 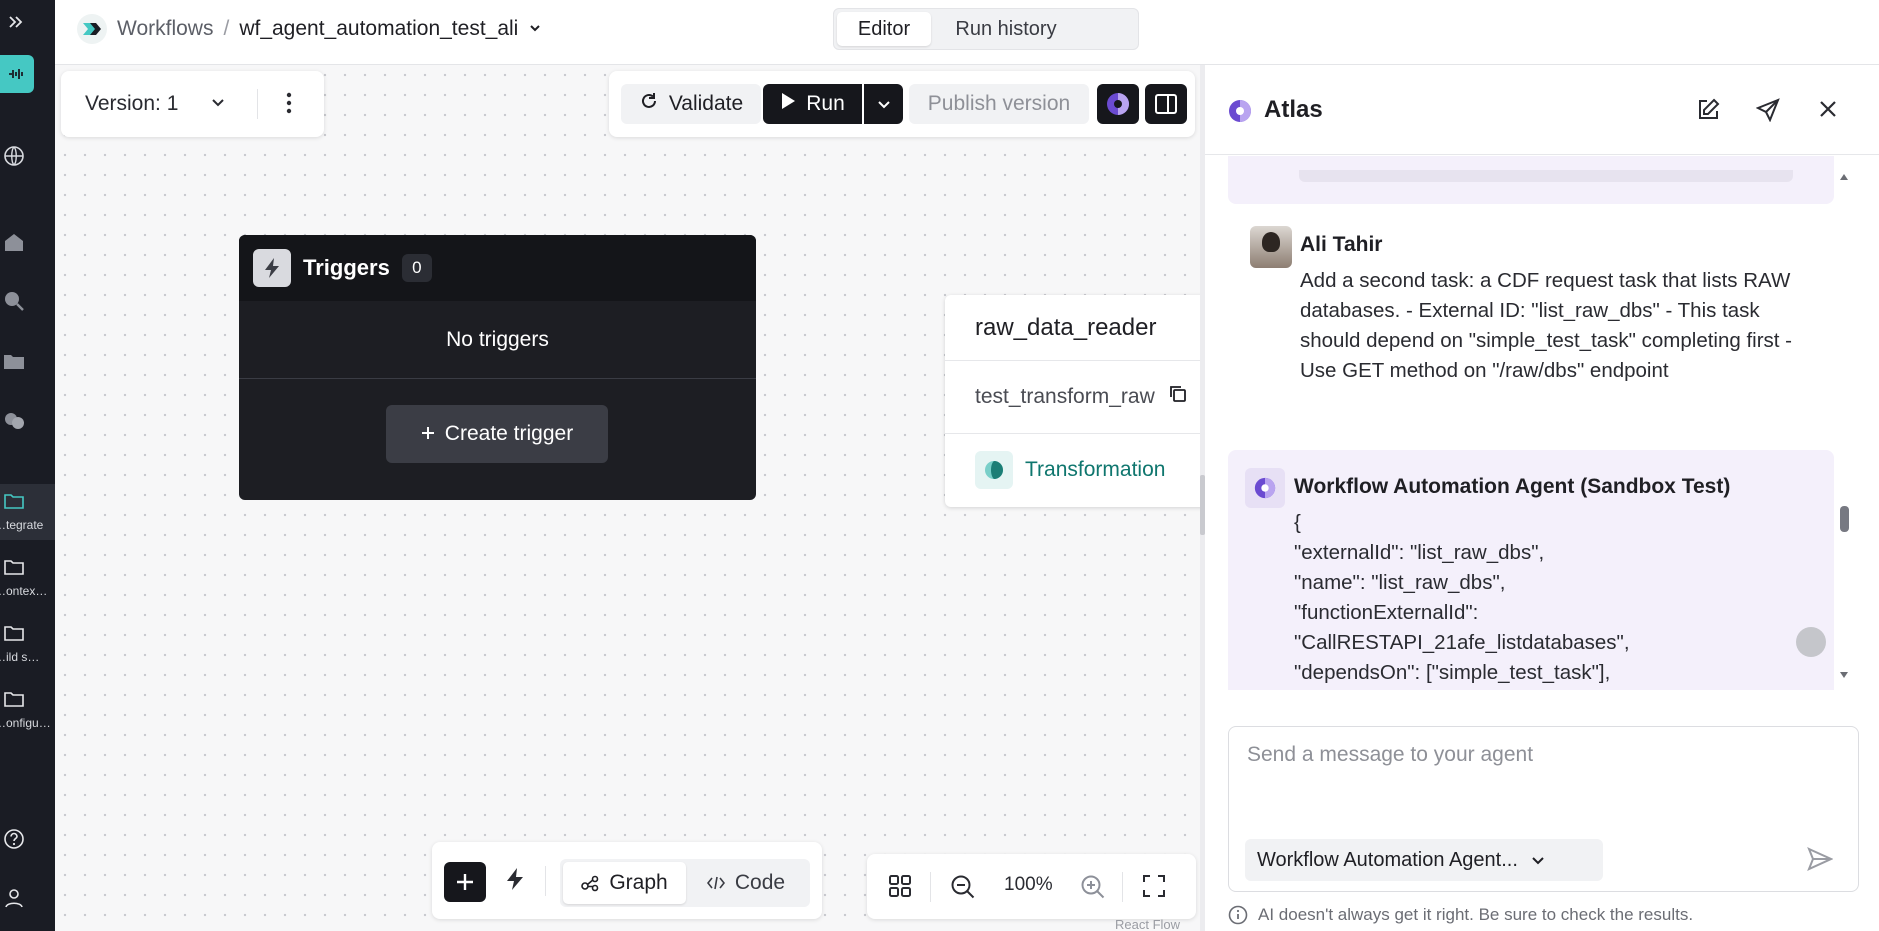 I want to click on send-feedback-icon, so click(x=1767, y=112).